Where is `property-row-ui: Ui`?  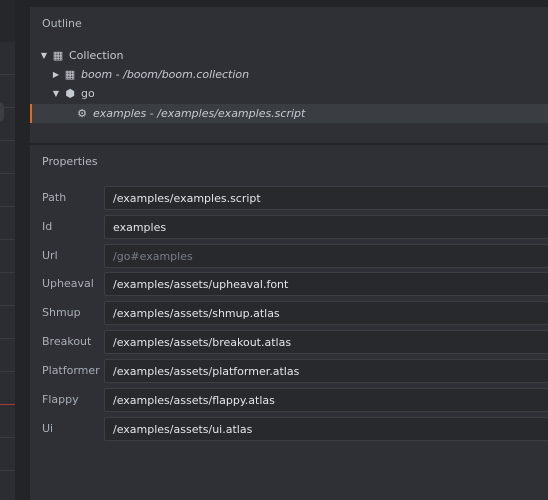
property-row-ui: Ui is located at coordinates (289, 430).